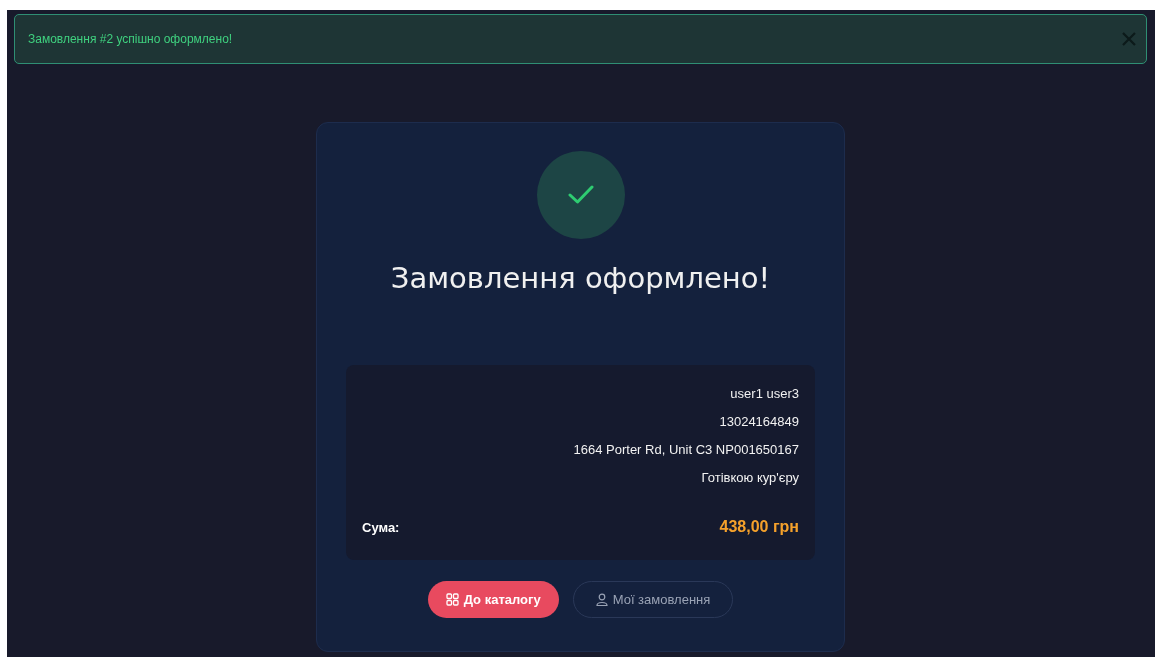 The height and width of the screenshot is (657, 1155). I want to click on total-label: Сума:, so click(381, 527).